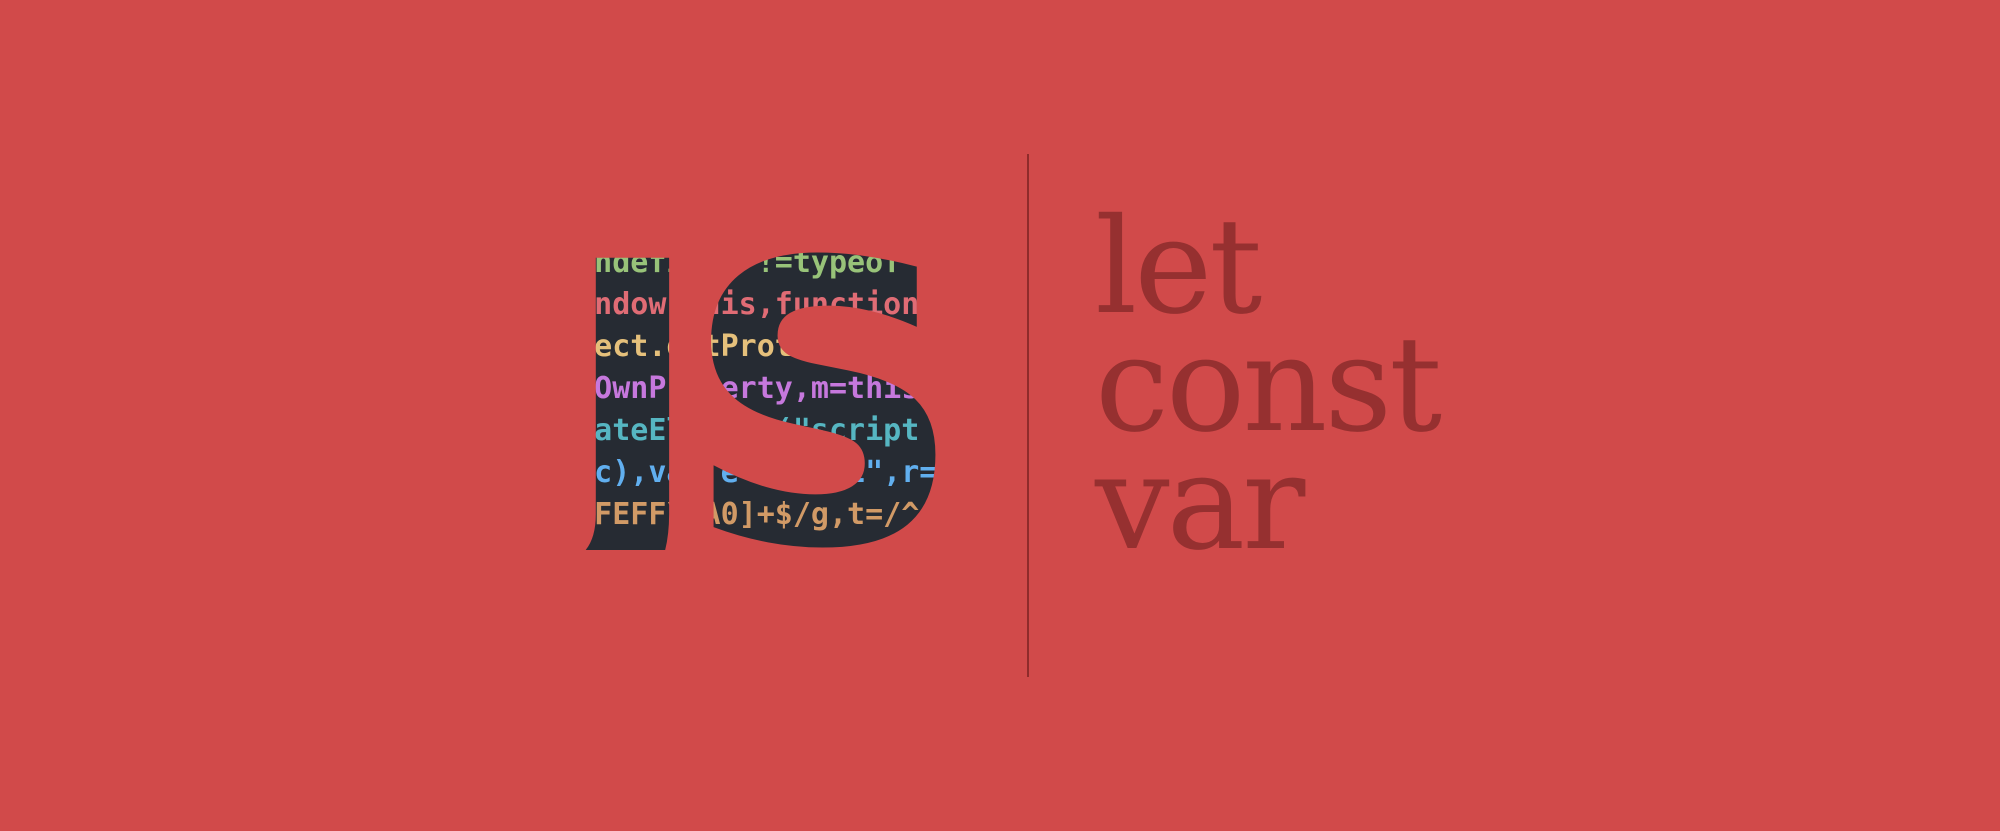 Image resolution: width=2000 pixels, height=831 pixels. I want to click on code-line: ="undefined"!=typeof window, so click(785, 265).